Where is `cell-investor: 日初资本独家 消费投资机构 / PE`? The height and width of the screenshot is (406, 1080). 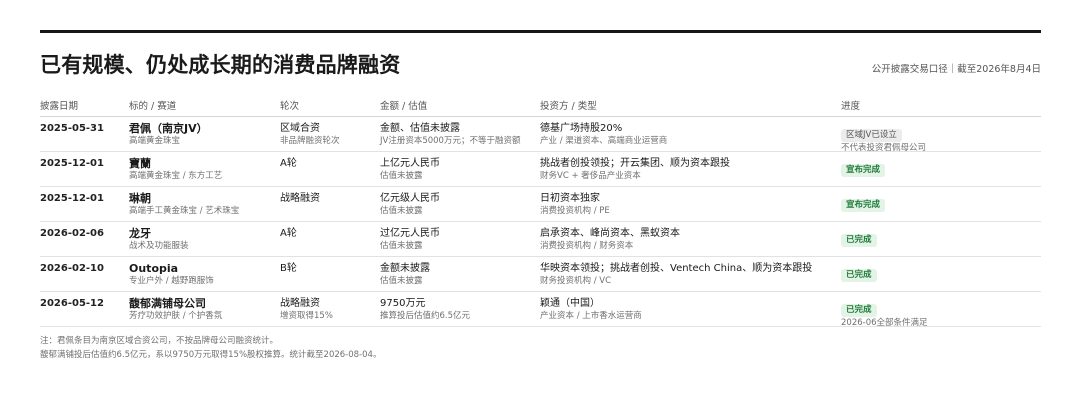 cell-investor: 日初资本独家 消费投资机构 / PE is located at coordinates (690, 206).